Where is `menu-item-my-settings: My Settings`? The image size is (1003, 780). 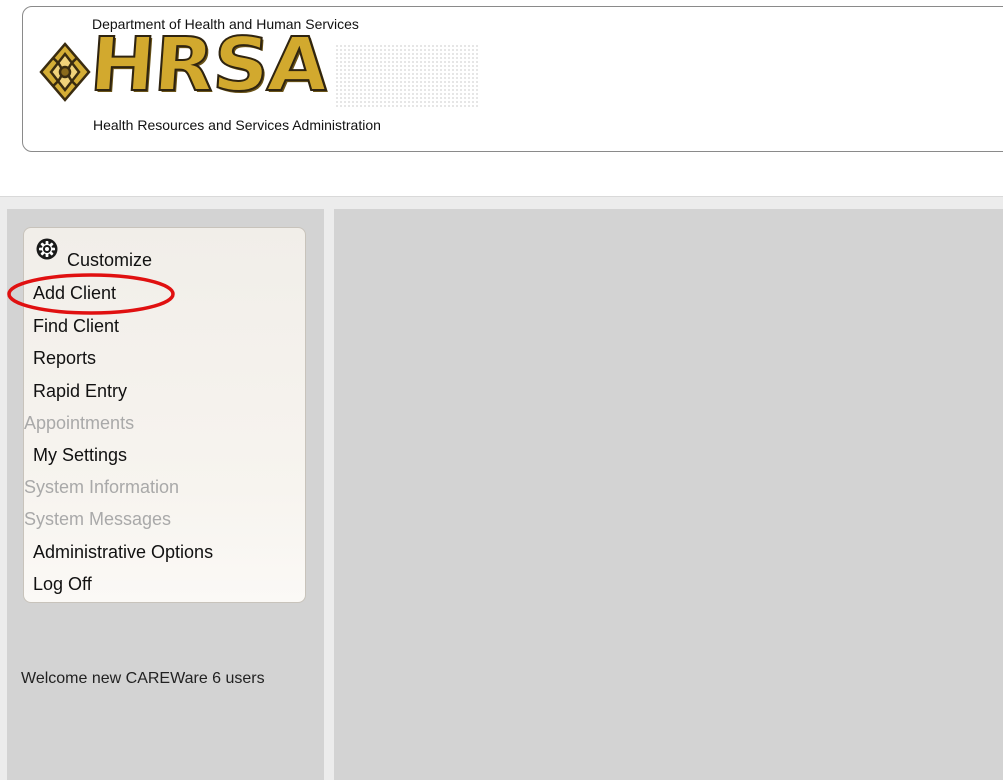
menu-item-my-settings: My Settings is located at coordinates (80, 455).